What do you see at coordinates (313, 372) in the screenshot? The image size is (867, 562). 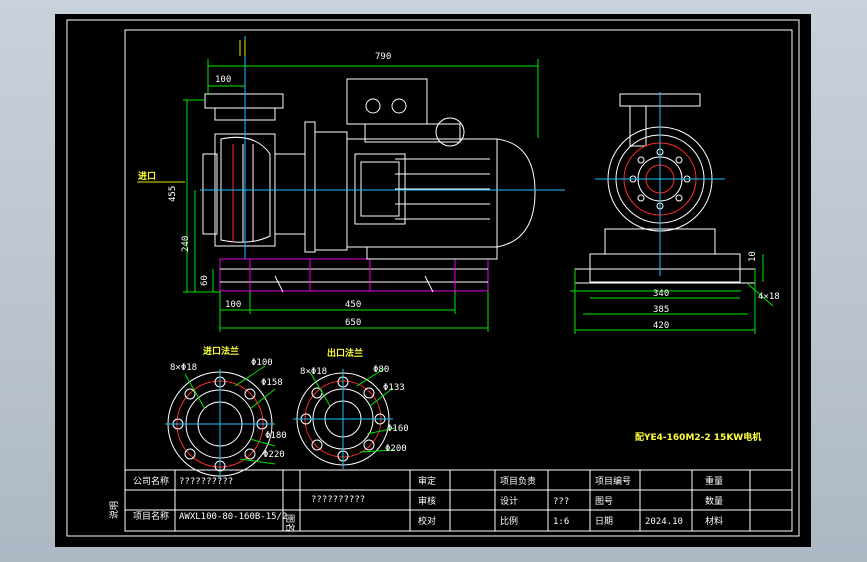 I see `outlet-bolt-holes: 8×Φ18` at bounding box center [313, 372].